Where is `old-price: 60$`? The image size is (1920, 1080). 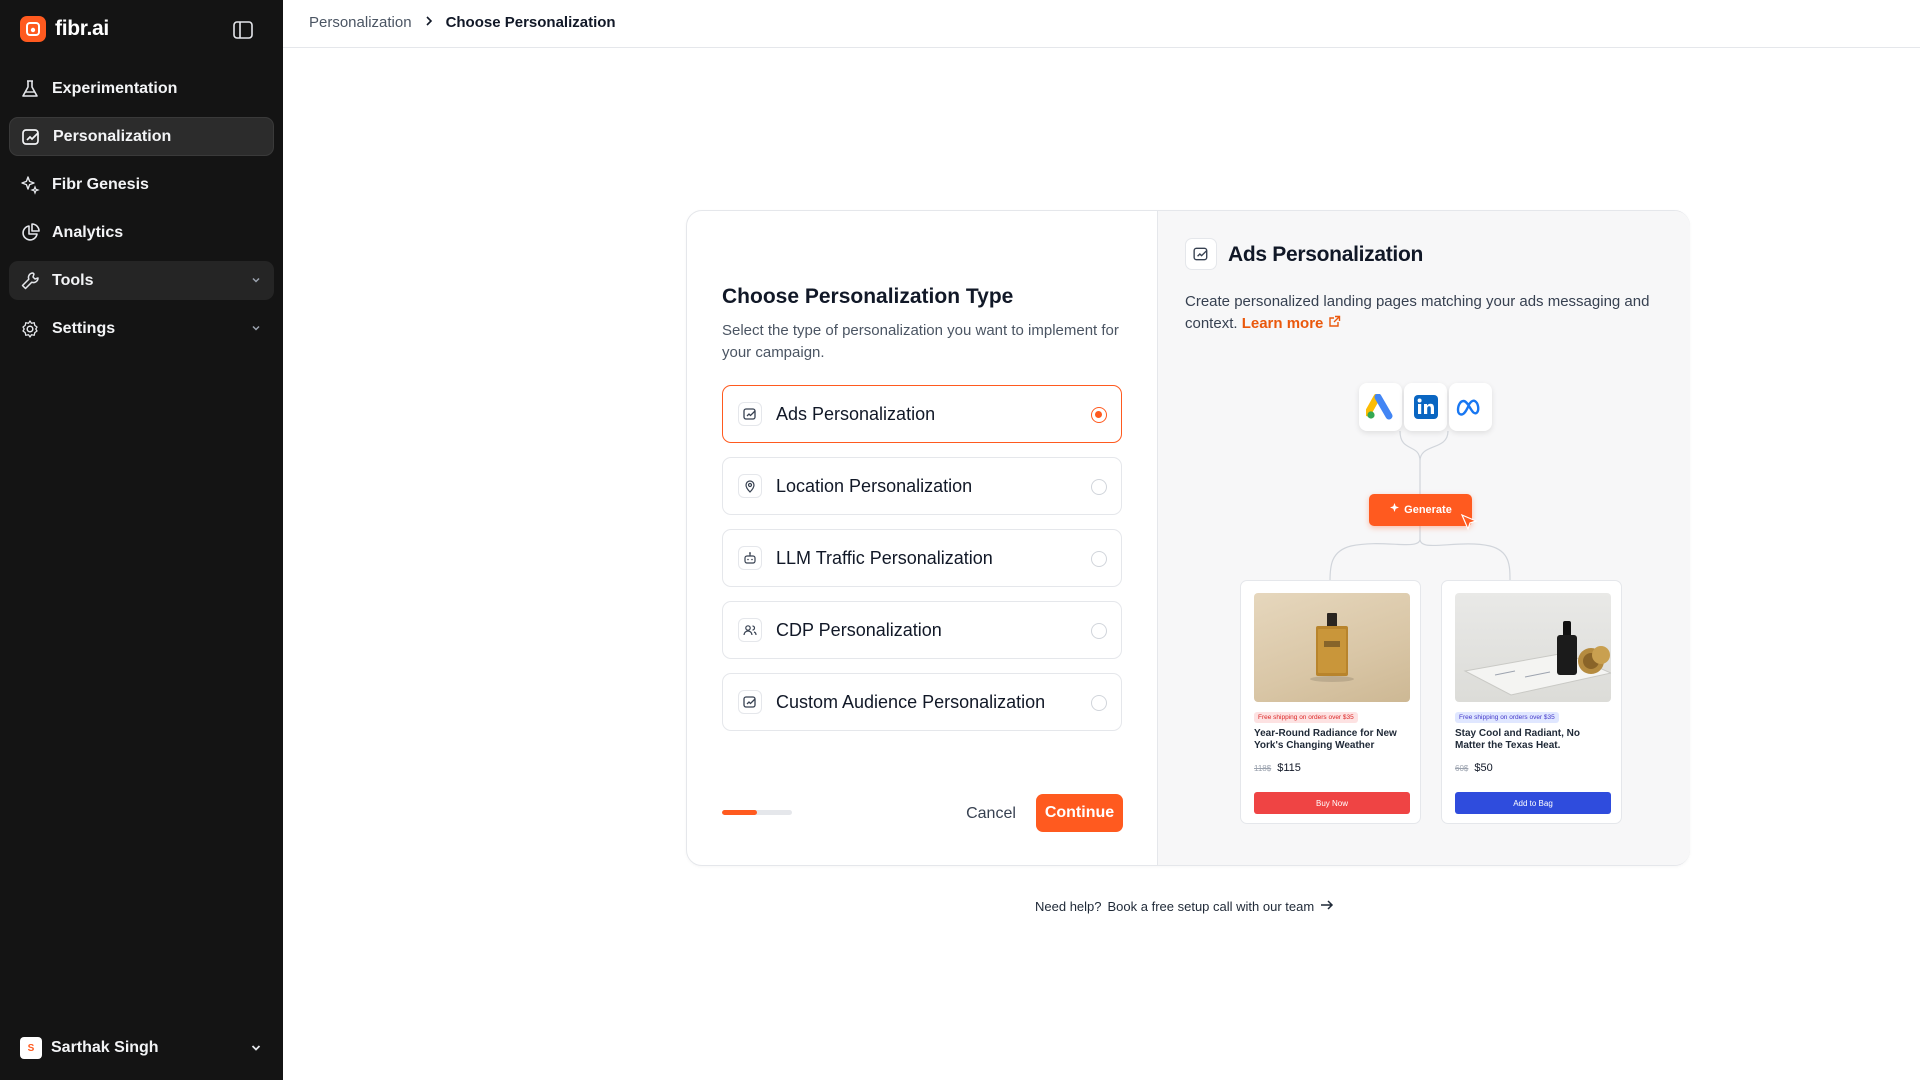 old-price: 60$ is located at coordinates (1462, 768).